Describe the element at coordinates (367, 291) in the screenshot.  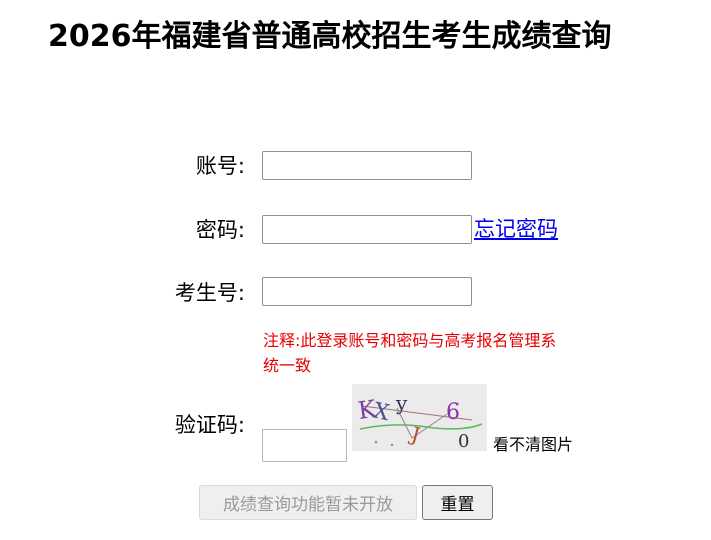
I see `exam-number-input` at that location.